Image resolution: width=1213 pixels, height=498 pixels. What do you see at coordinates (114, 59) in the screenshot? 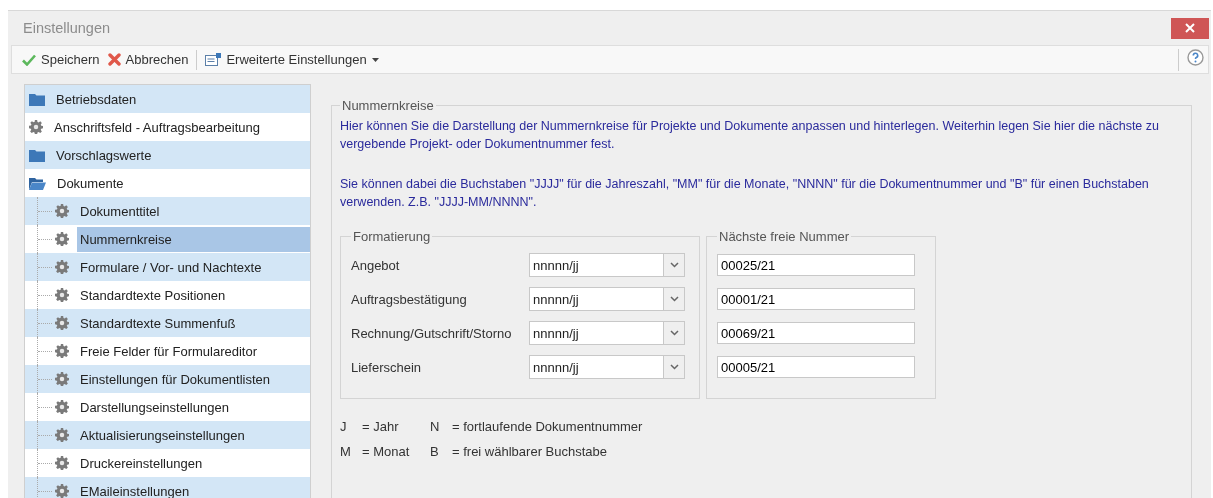
I see `cross-icon` at bounding box center [114, 59].